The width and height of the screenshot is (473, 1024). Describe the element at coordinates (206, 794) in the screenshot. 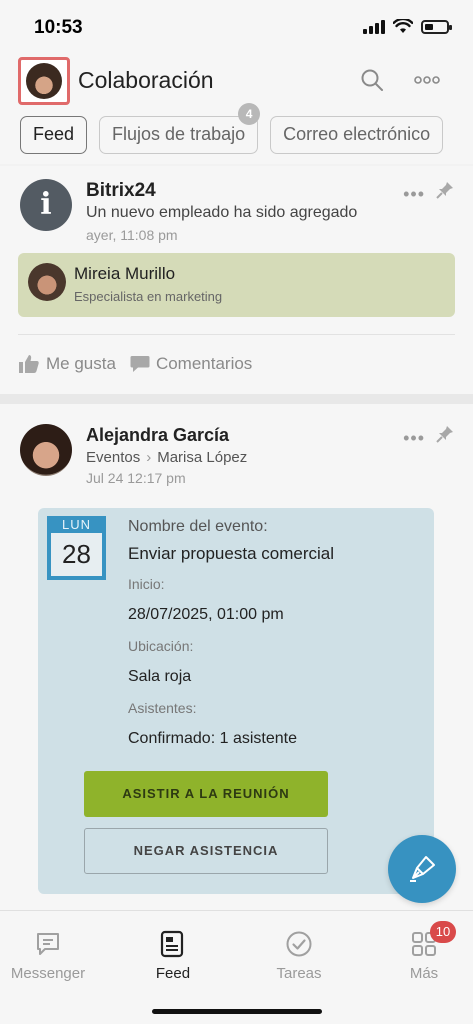

I see `attend-meeting-button: ASISTIR A LA REUNIÓN` at that location.